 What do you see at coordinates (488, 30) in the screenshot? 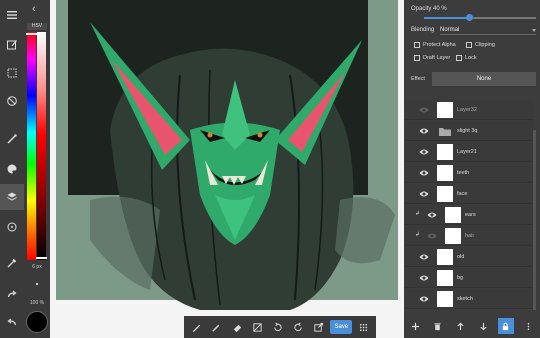
I see `blending-select: Normal` at bounding box center [488, 30].